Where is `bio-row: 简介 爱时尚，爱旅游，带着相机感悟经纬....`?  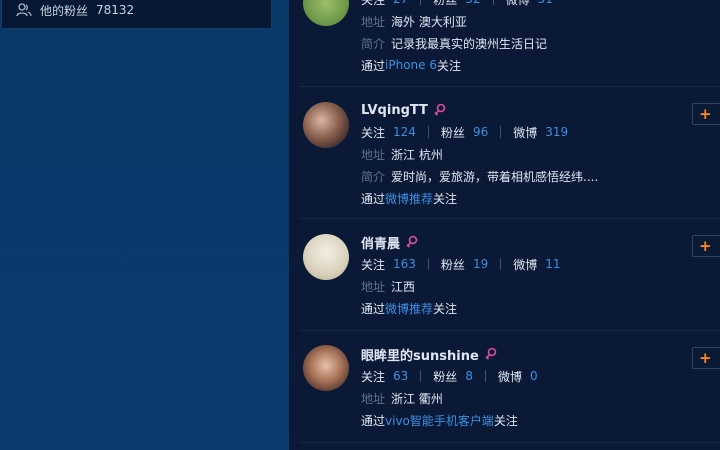 bio-row: 简介 爱时尚，爱旅游，带着相机感悟经纬.... is located at coordinates (540, 176).